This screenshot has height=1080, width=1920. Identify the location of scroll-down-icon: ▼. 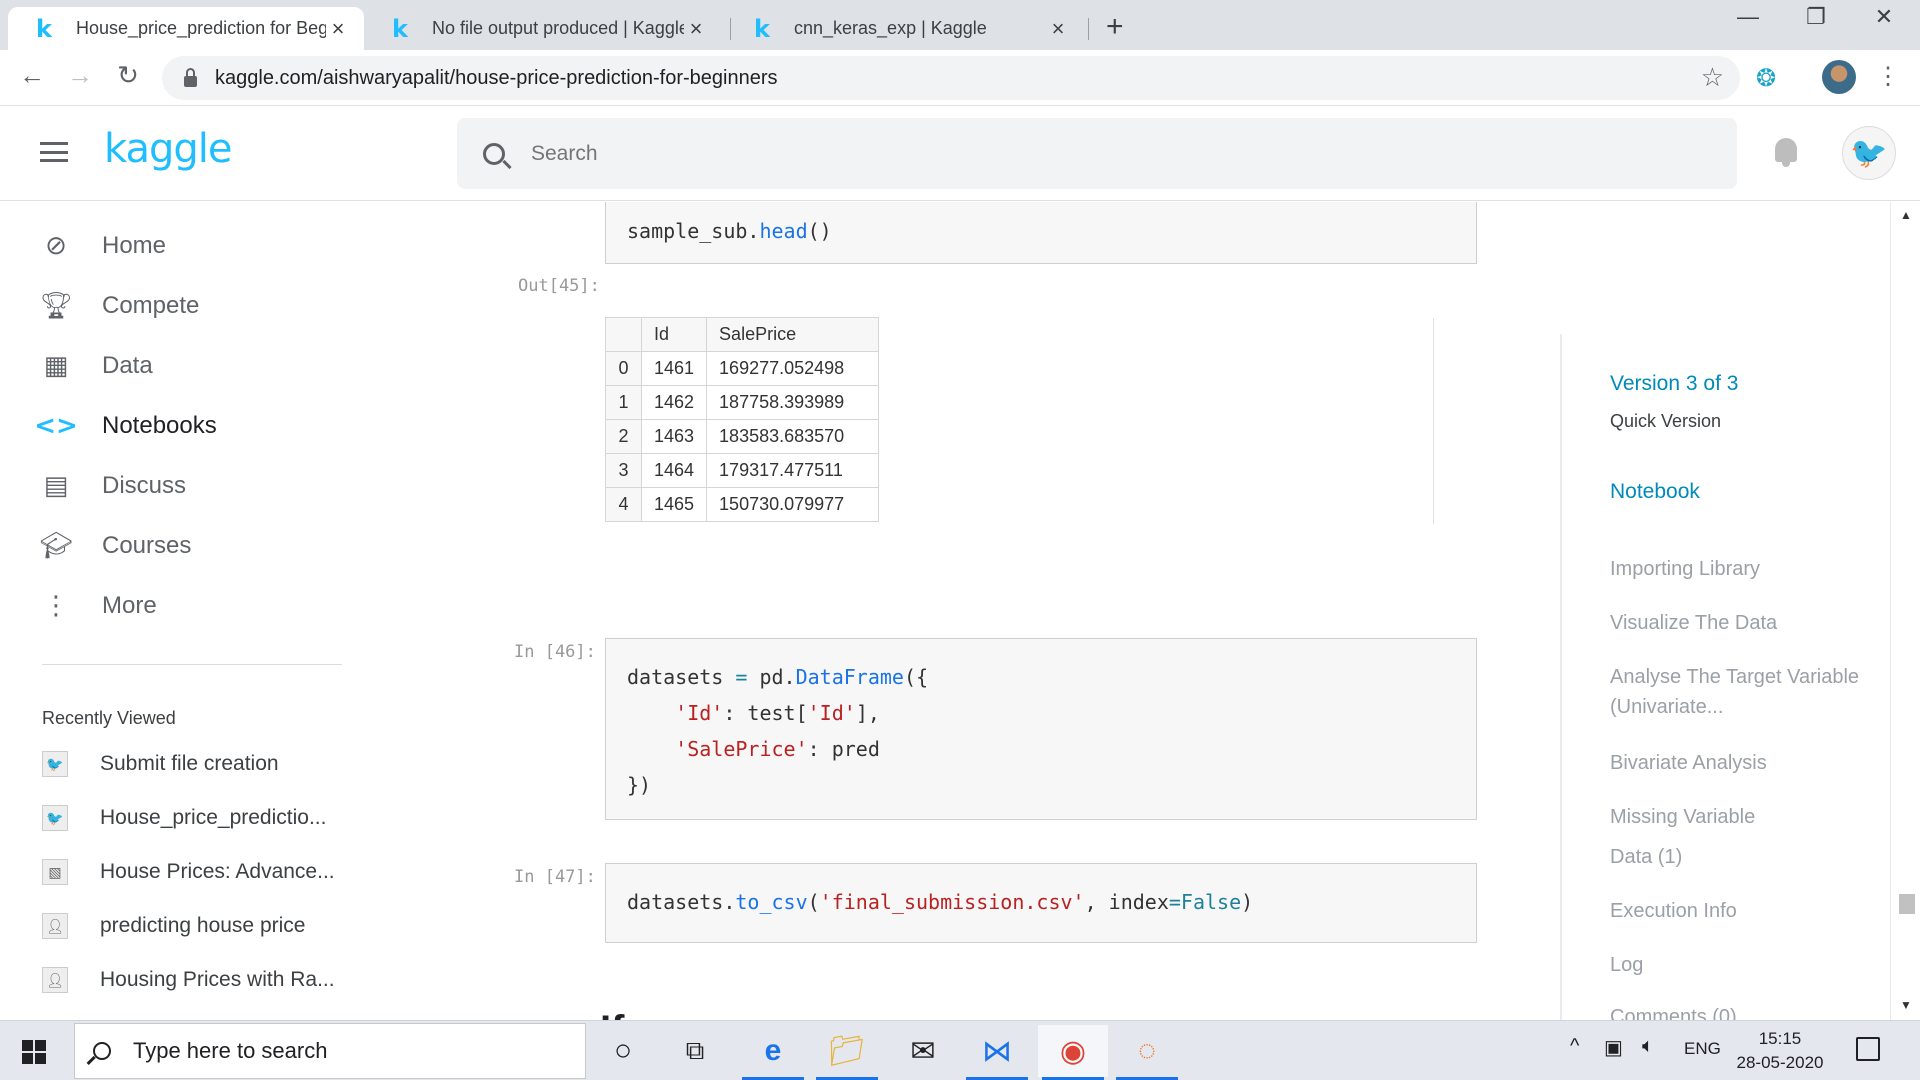
(1906, 1005).